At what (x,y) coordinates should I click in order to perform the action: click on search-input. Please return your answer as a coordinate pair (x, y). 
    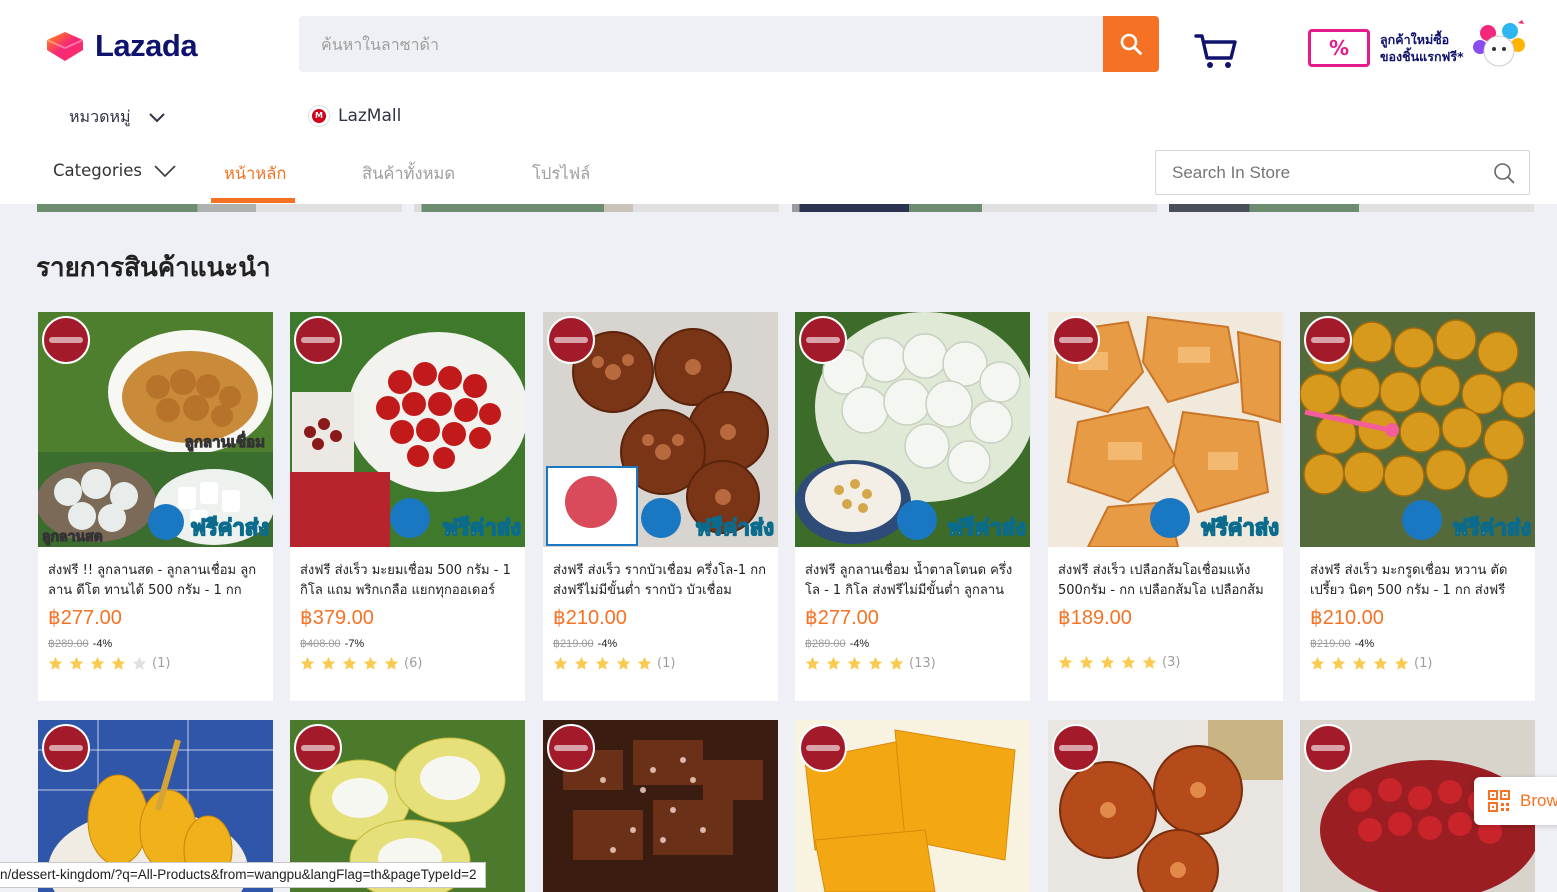
    Looking at the image, I should click on (701, 44).